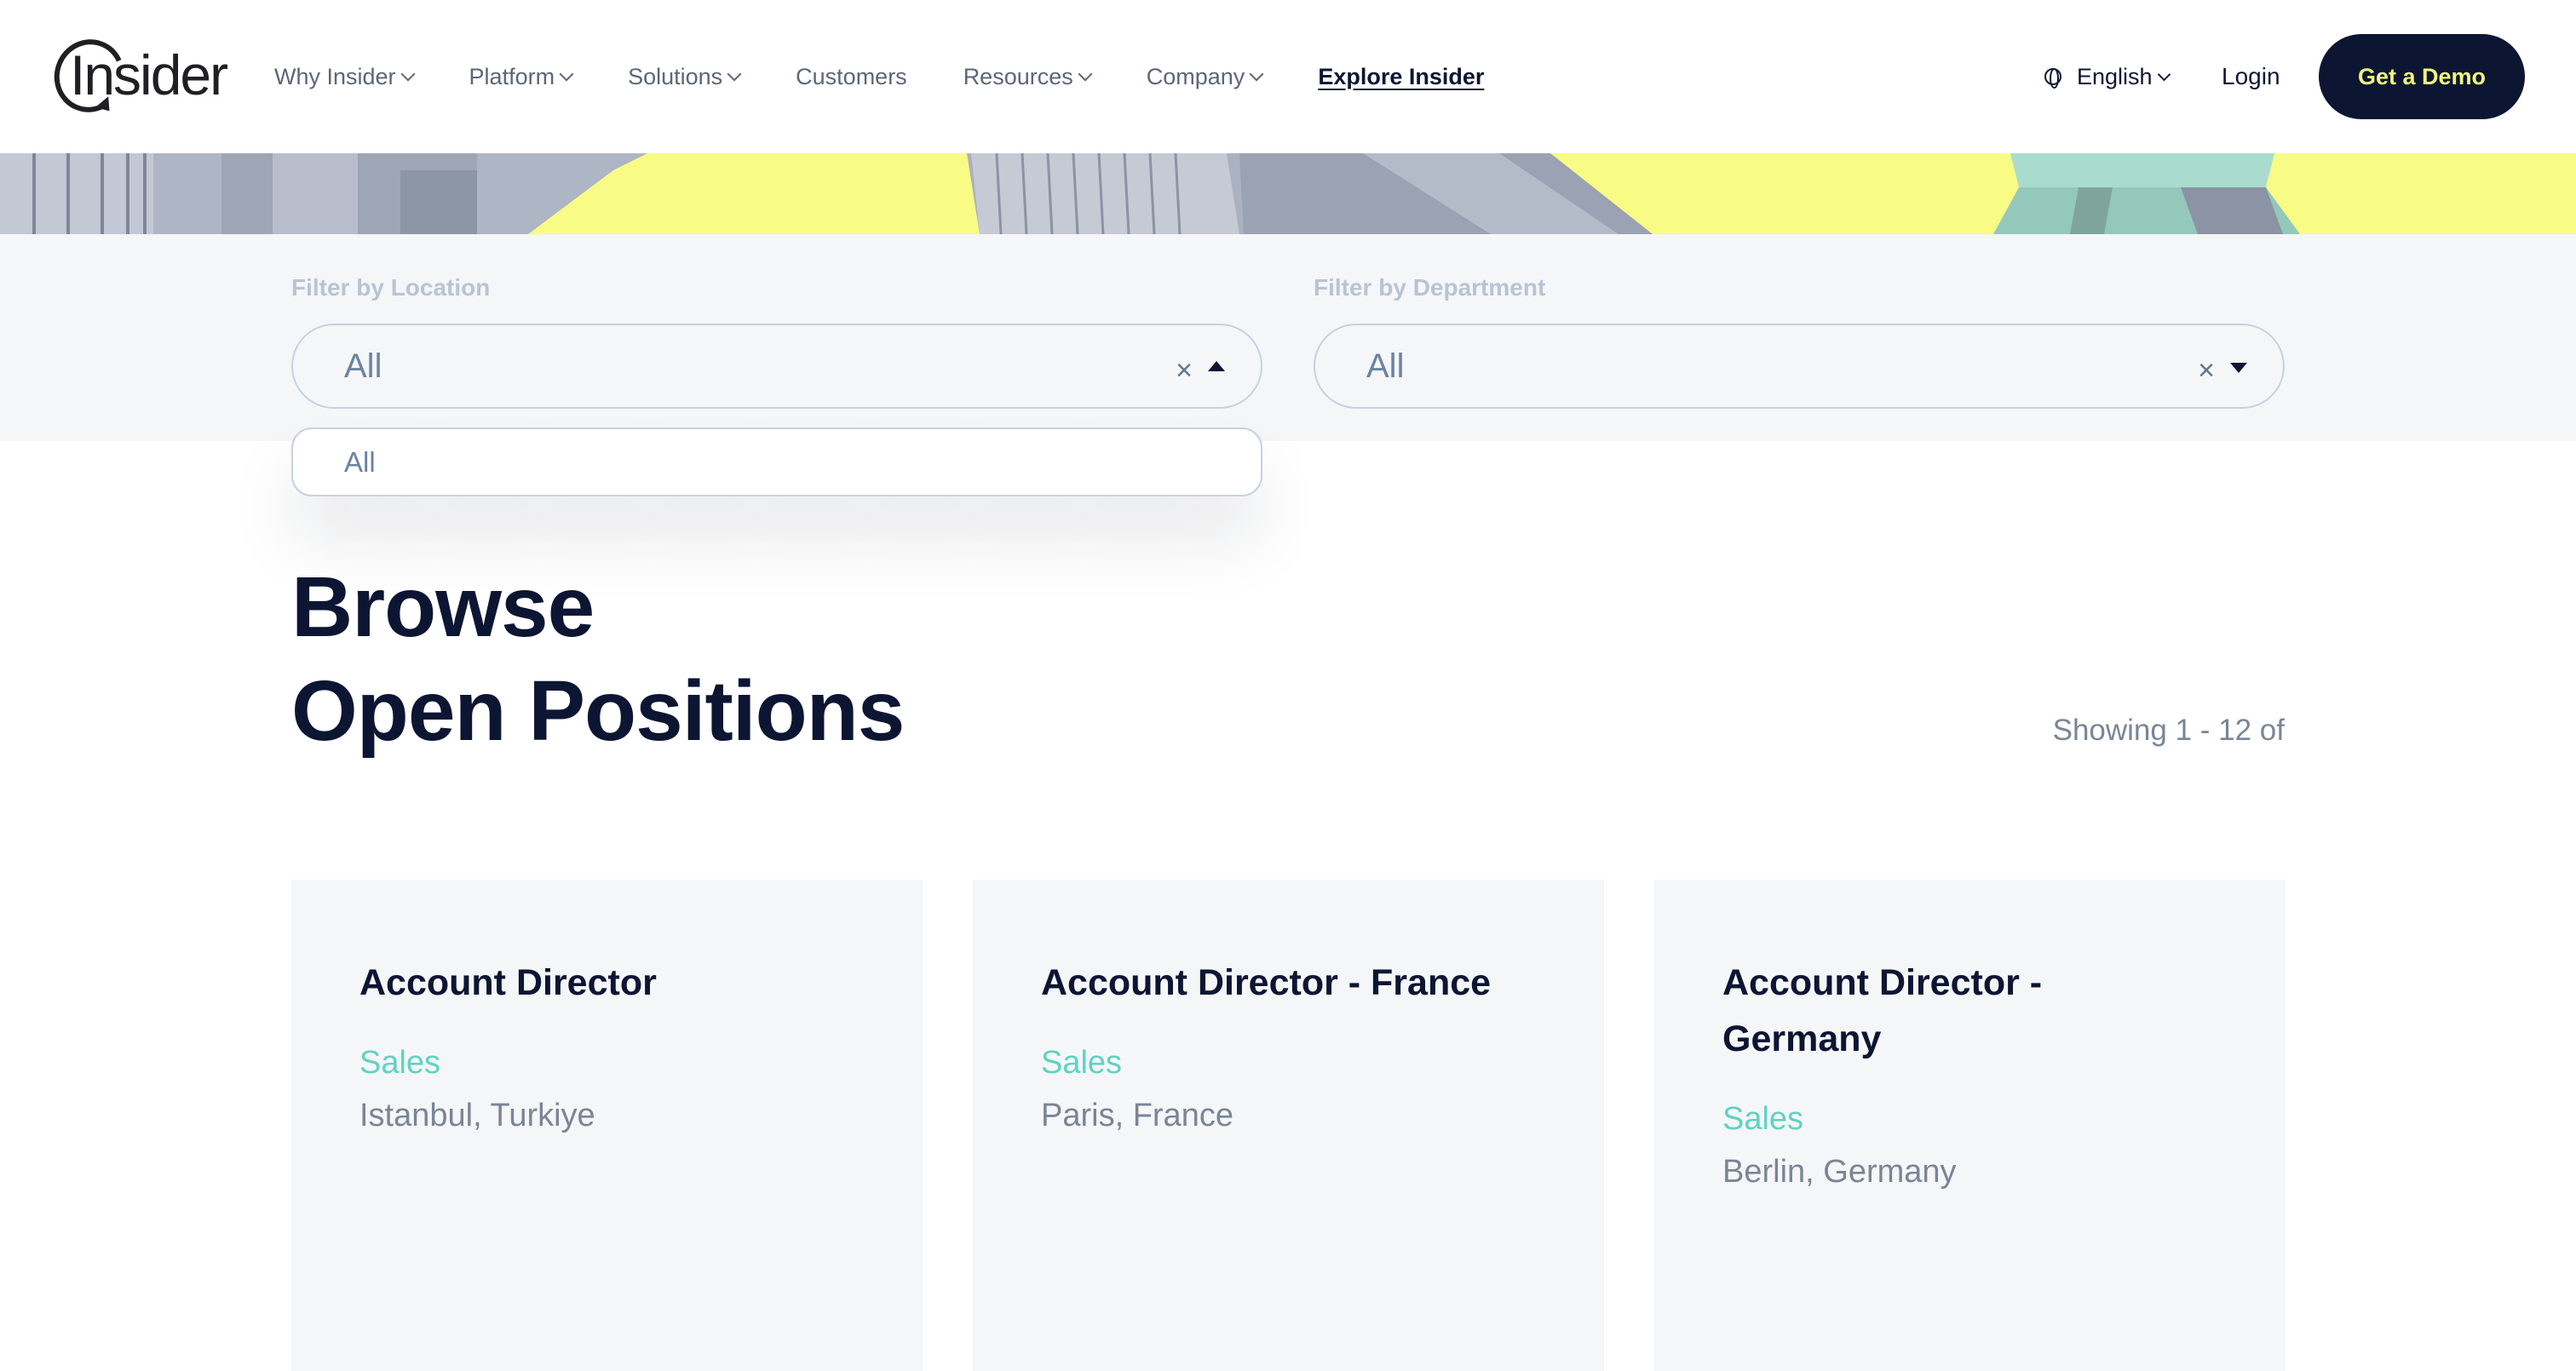 The height and width of the screenshot is (1371, 2576). I want to click on nav-item-platform: Platform, so click(522, 76).